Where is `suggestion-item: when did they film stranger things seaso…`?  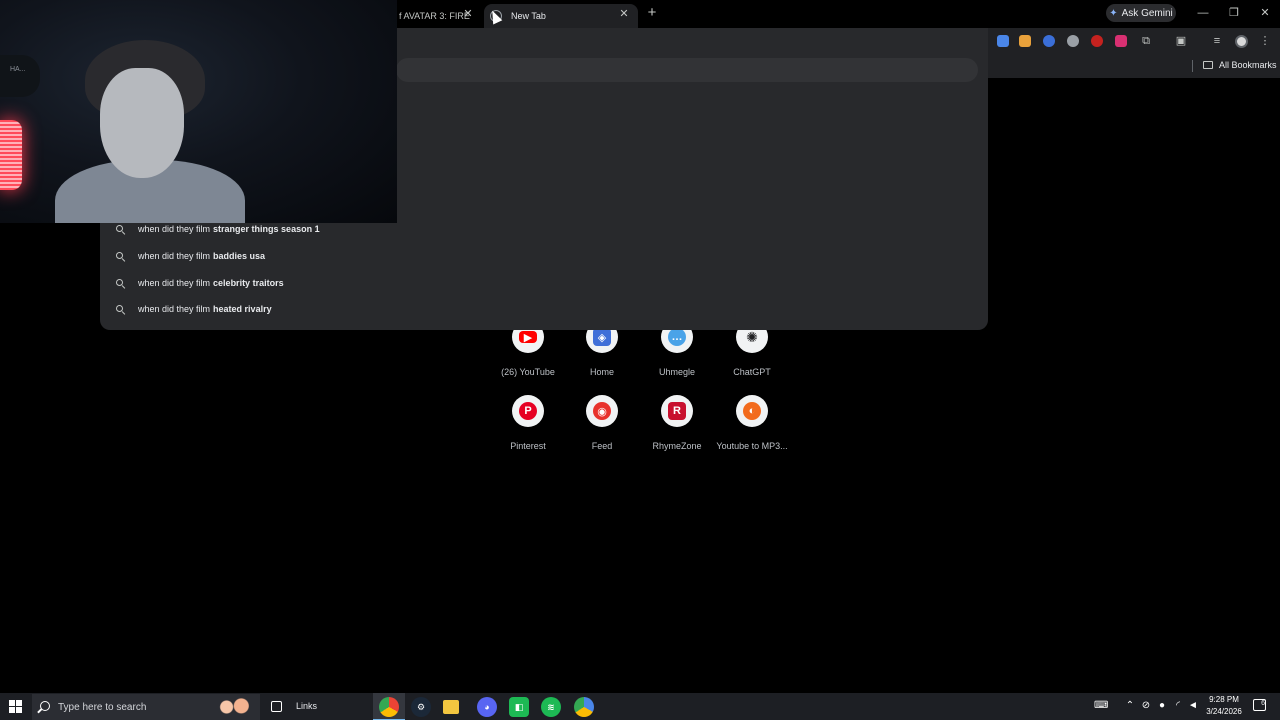
suggestion-item: when did they film stranger things seaso… is located at coordinates (218, 229).